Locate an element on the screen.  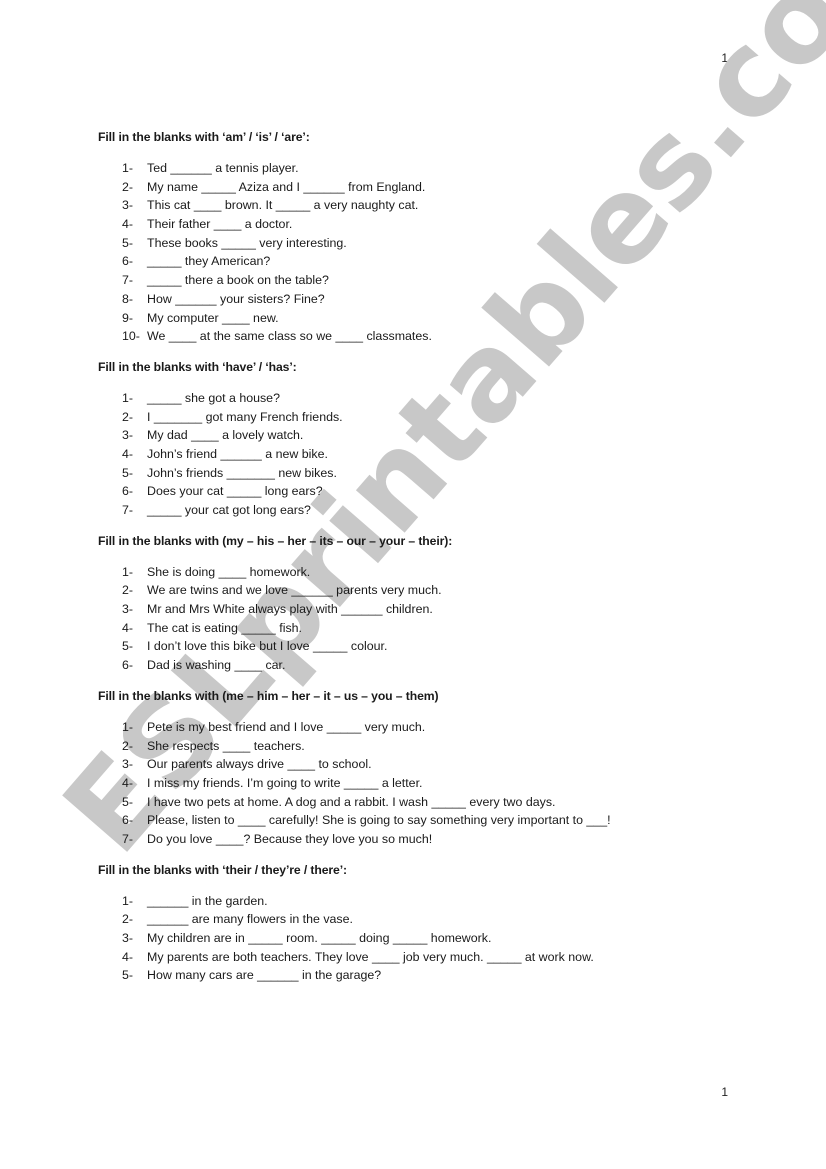
list-item: 6- _____ they American? is located at coordinates (428, 261).